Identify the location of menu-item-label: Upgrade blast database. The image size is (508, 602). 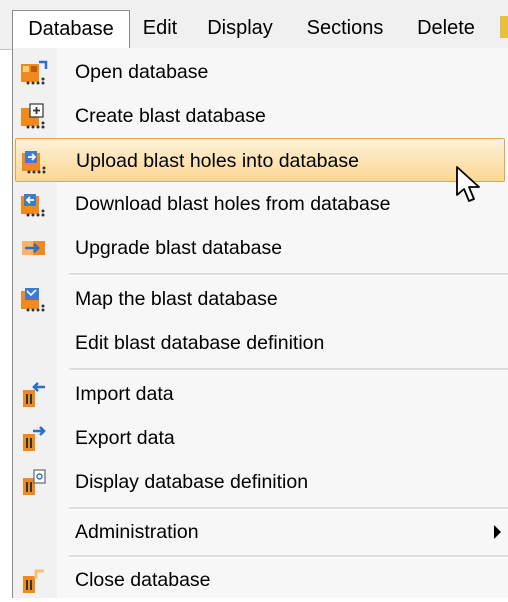
(179, 248).